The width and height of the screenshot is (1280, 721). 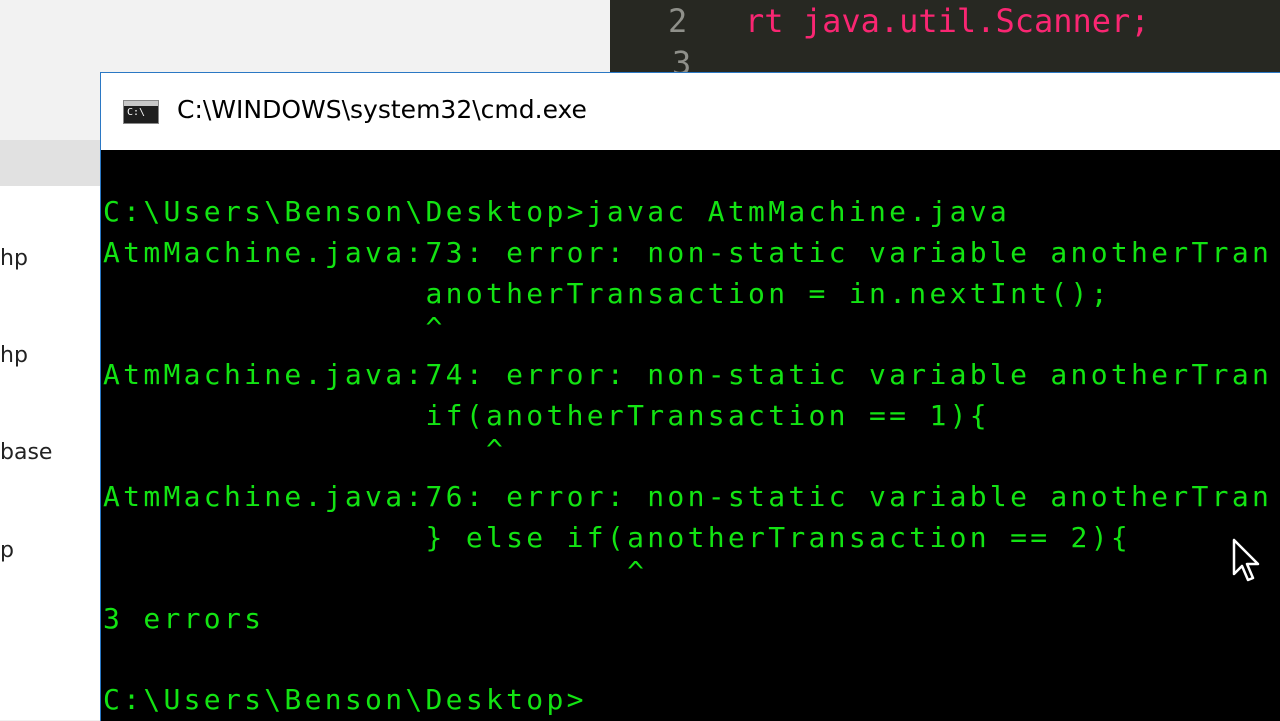 What do you see at coordinates (26, 452) in the screenshot?
I see `background-list-item: base` at bounding box center [26, 452].